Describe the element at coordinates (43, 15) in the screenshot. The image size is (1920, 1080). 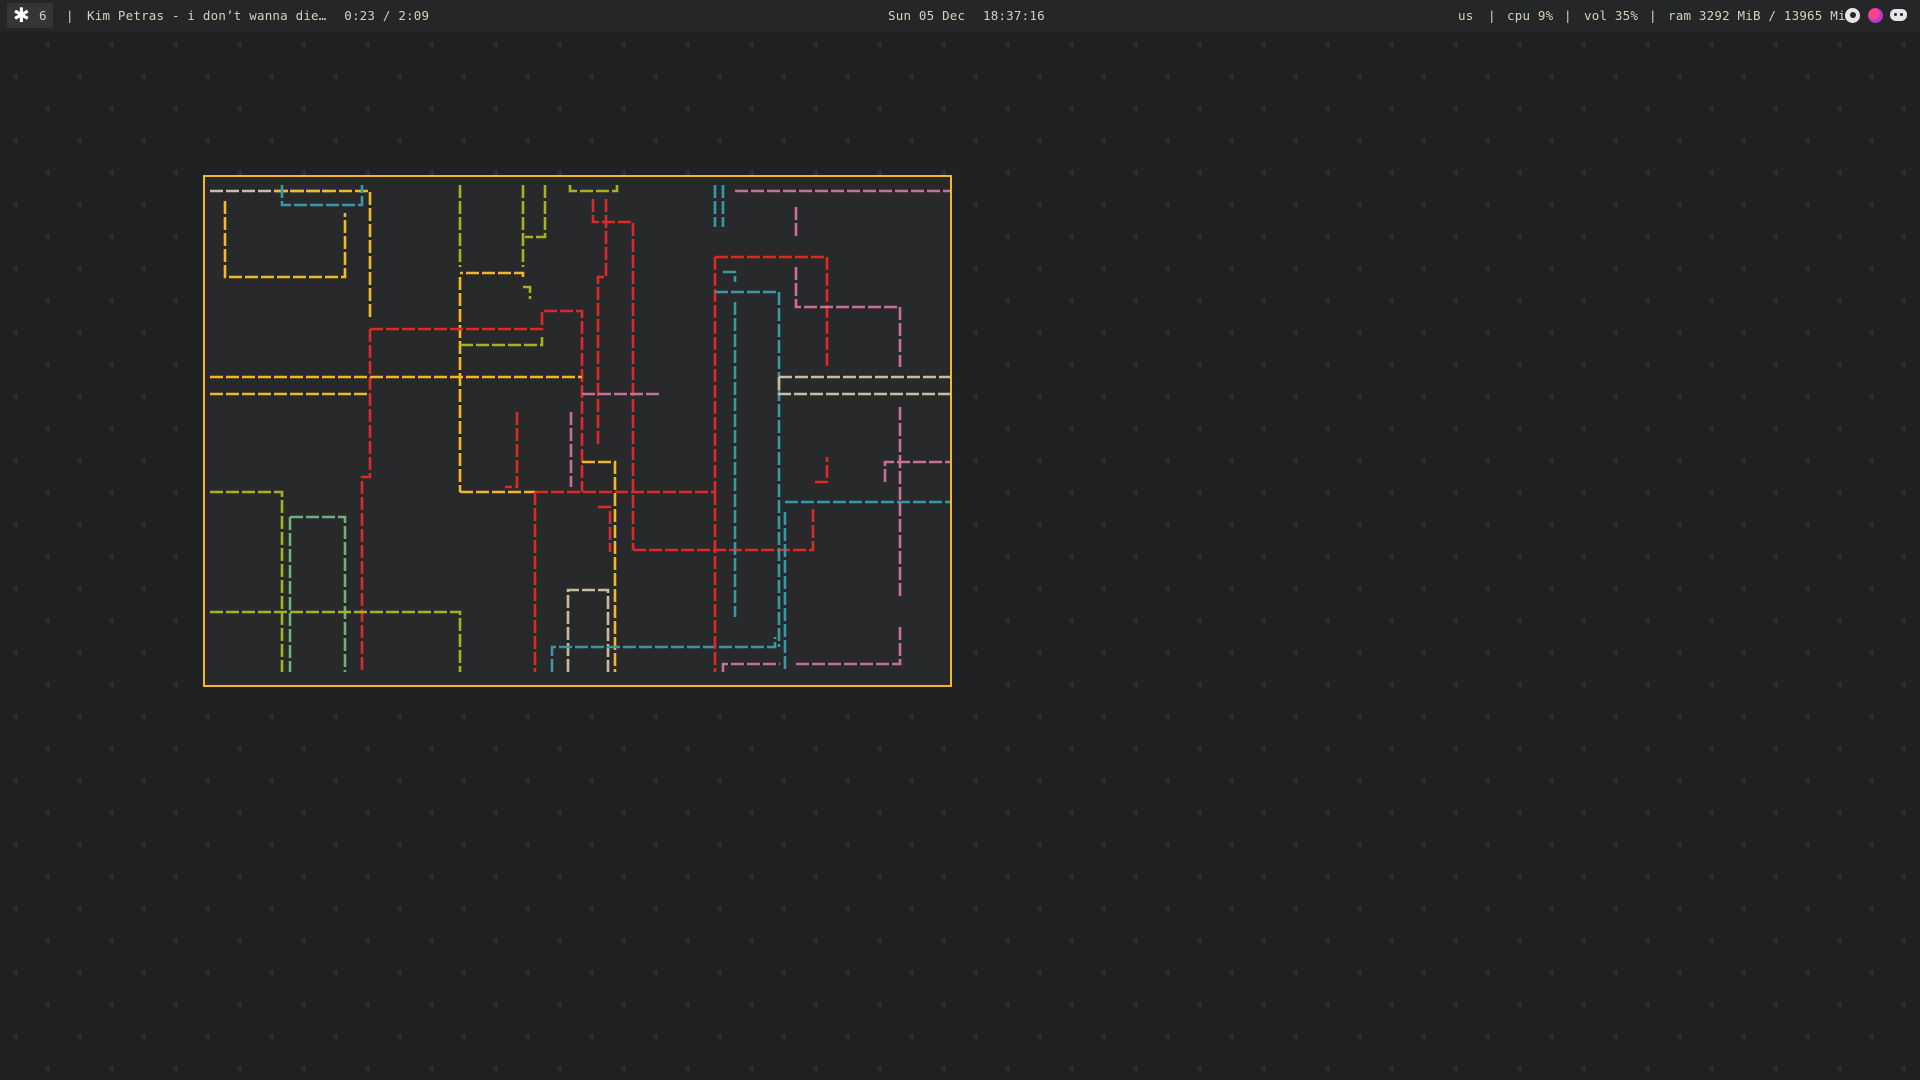
I see `workspace-number: 6` at that location.